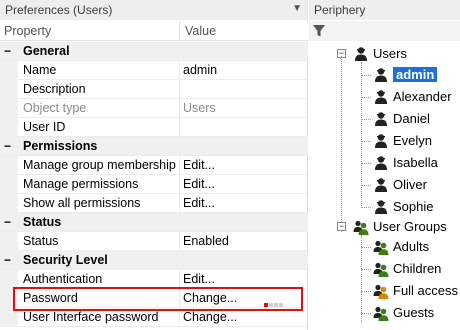 Image resolution: width=460 pixels, height=330 pixels. I want to click on category-general: − General, so click(154, 51).